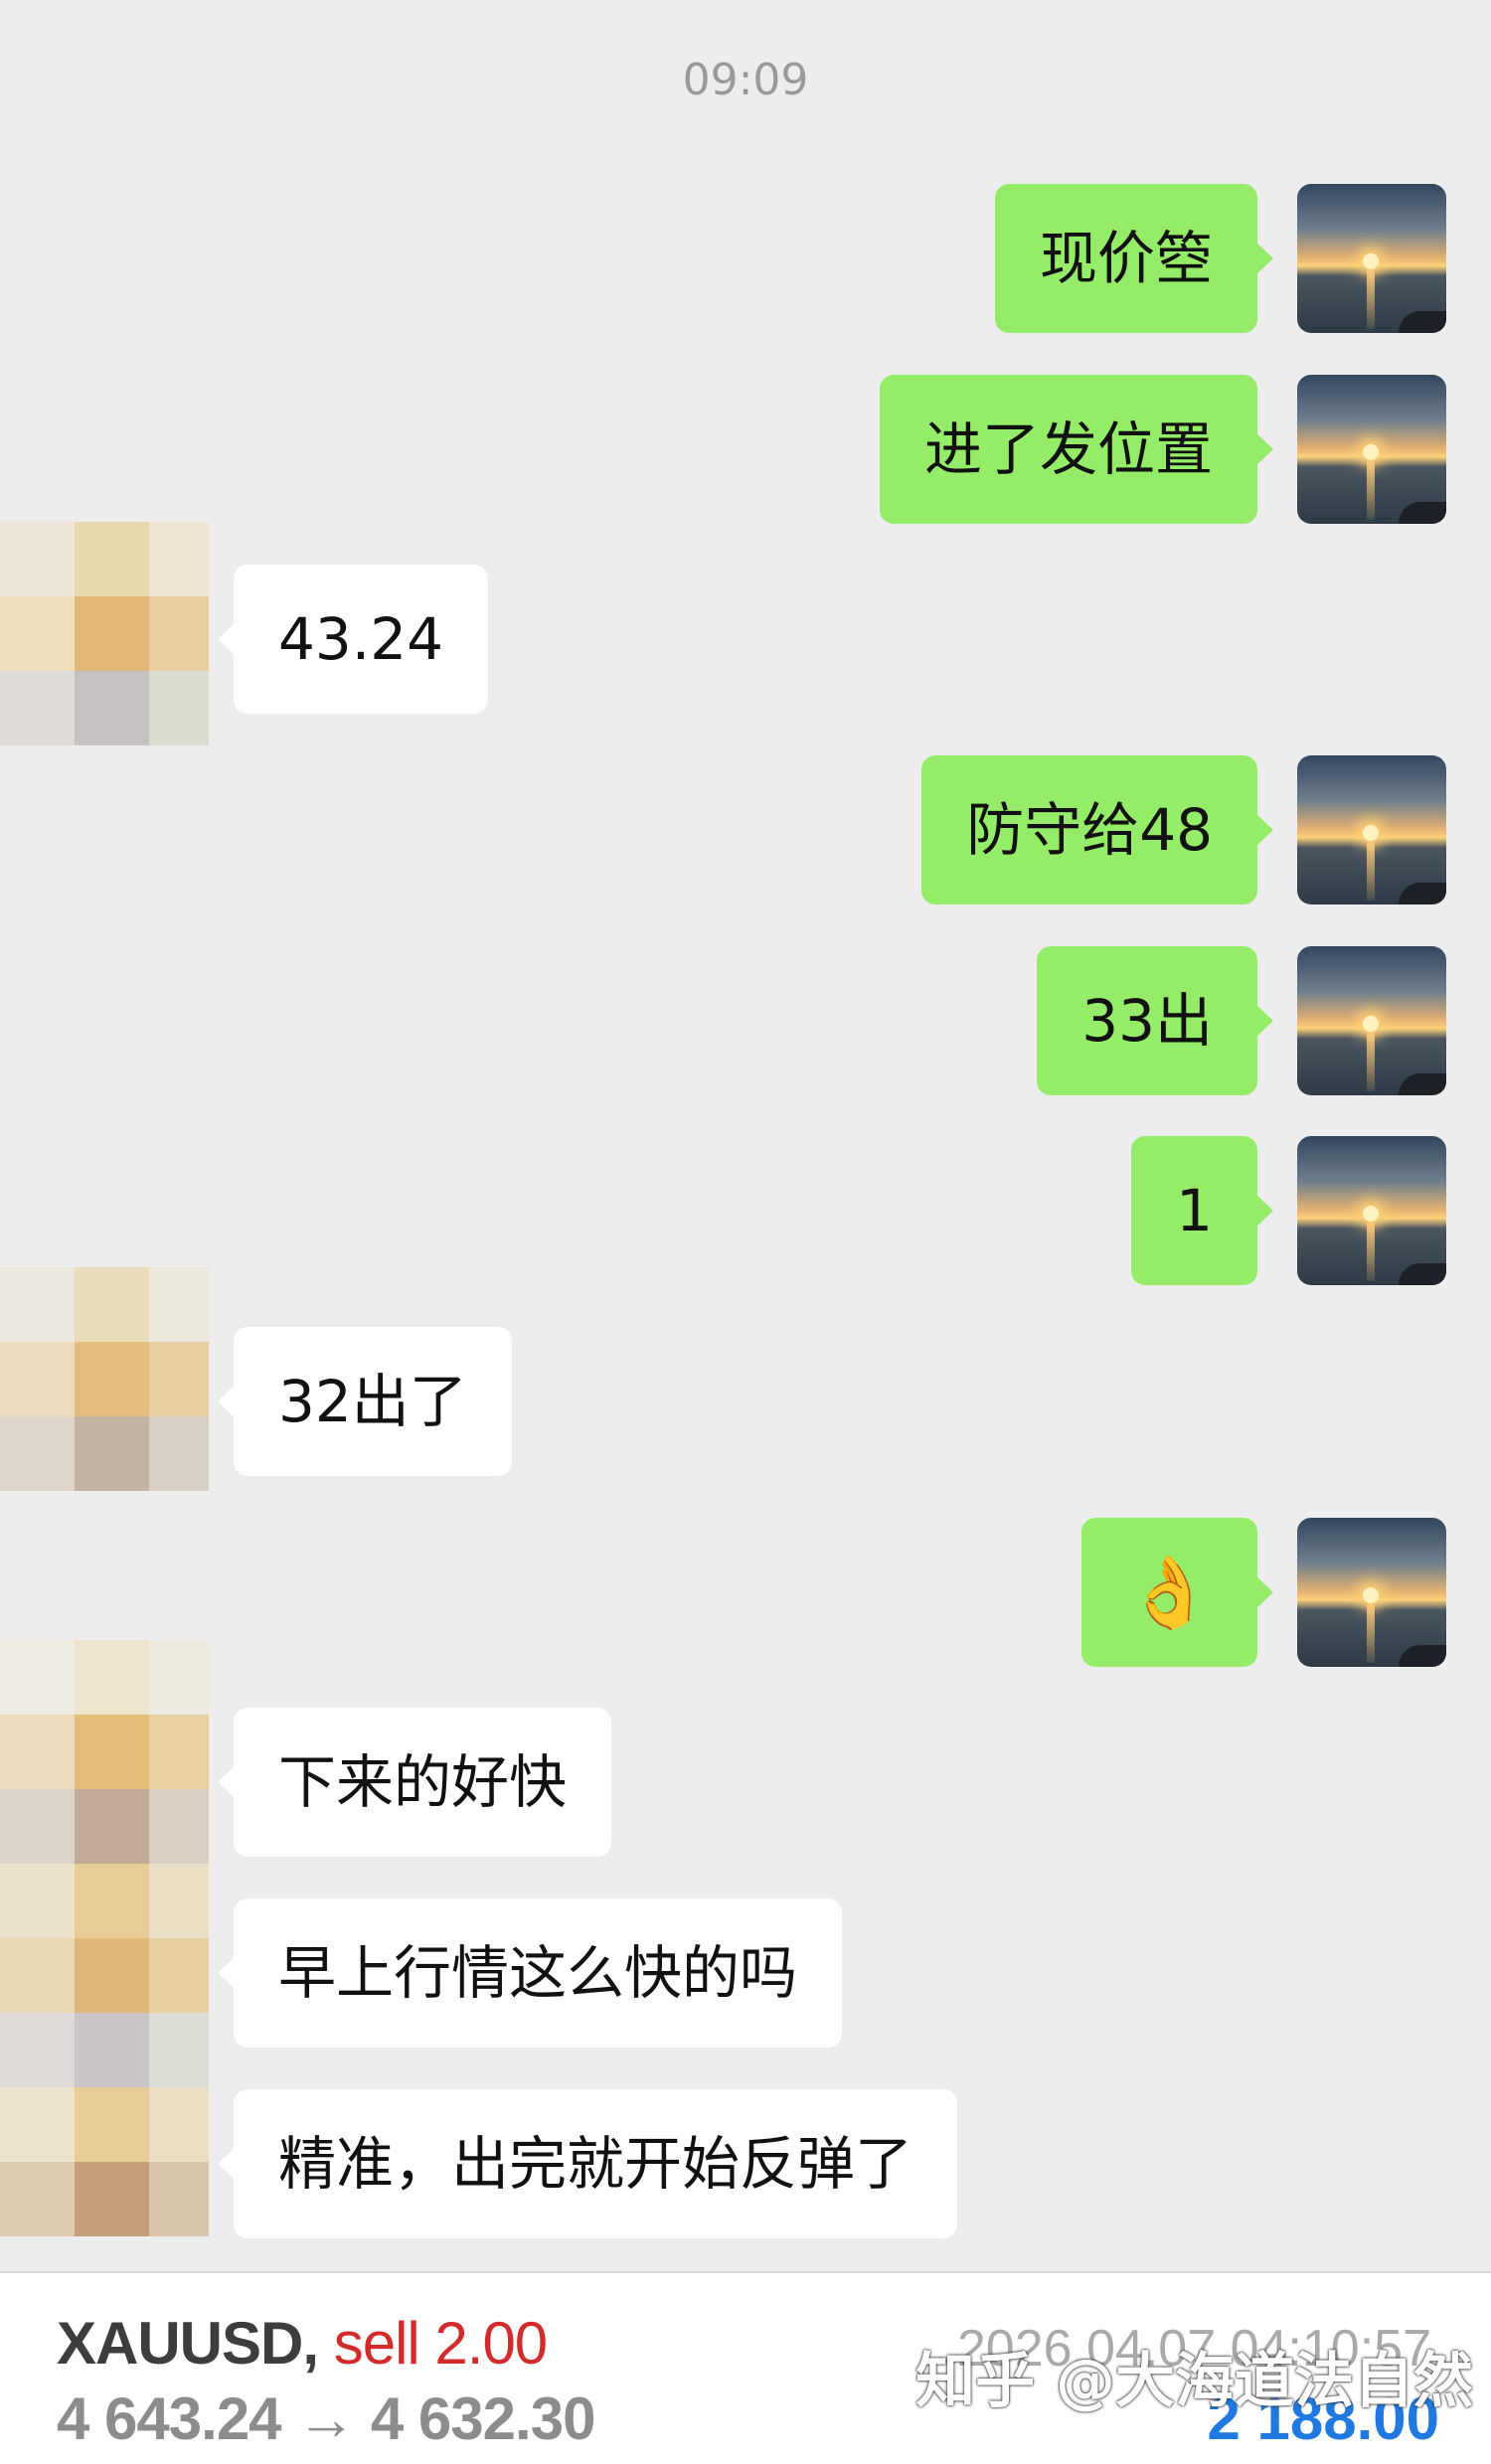 The height and width of the screenshot is (2464, 1491). Describe the element at coordinates (745, 830) in the screenshot. I see `message-row: 防守给48` at that location.